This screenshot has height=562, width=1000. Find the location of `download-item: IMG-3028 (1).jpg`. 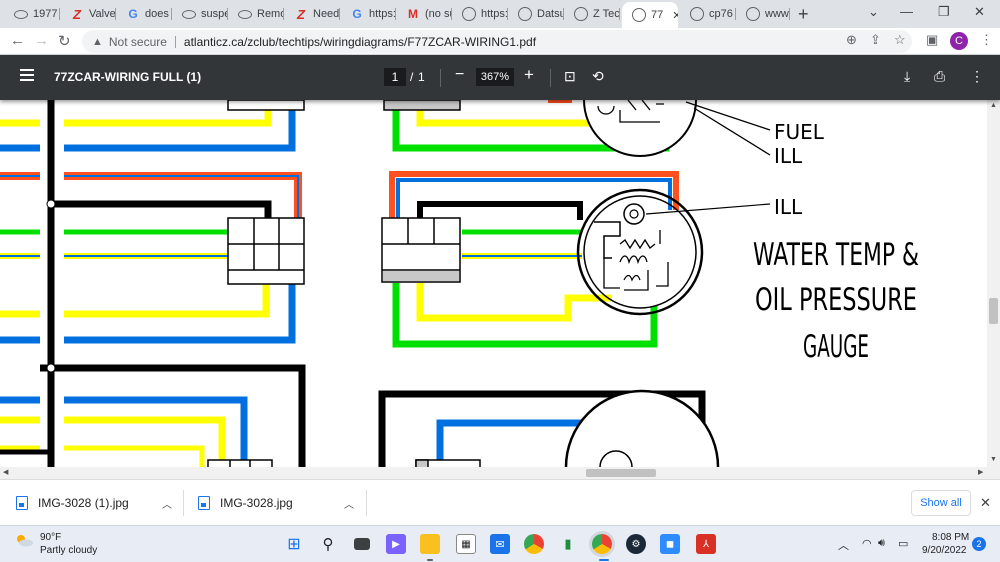

download-item: IMG-3028 (1).jpg is located at coordinates (72, 503).